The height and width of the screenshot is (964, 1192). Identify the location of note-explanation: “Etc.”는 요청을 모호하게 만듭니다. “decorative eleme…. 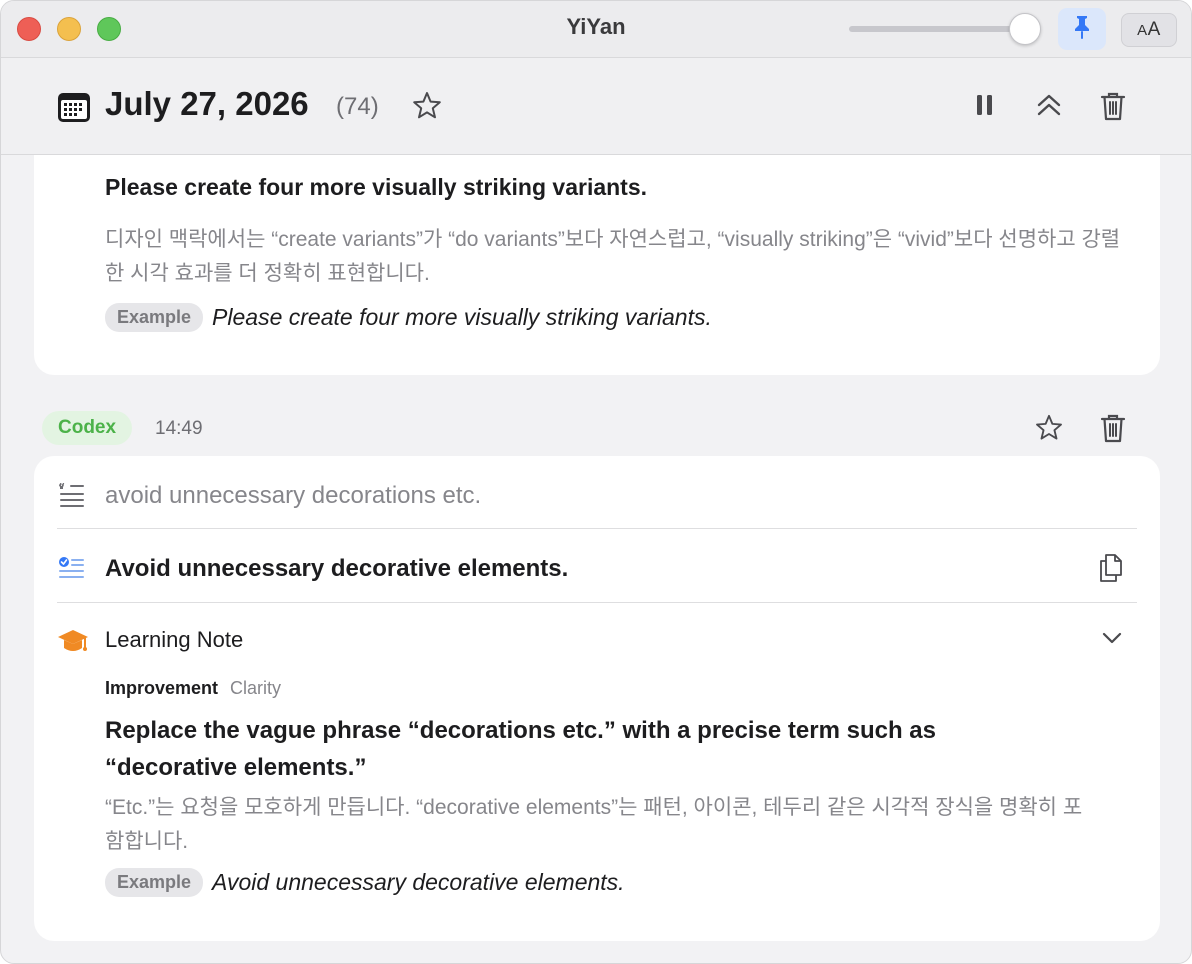
(594, 824).